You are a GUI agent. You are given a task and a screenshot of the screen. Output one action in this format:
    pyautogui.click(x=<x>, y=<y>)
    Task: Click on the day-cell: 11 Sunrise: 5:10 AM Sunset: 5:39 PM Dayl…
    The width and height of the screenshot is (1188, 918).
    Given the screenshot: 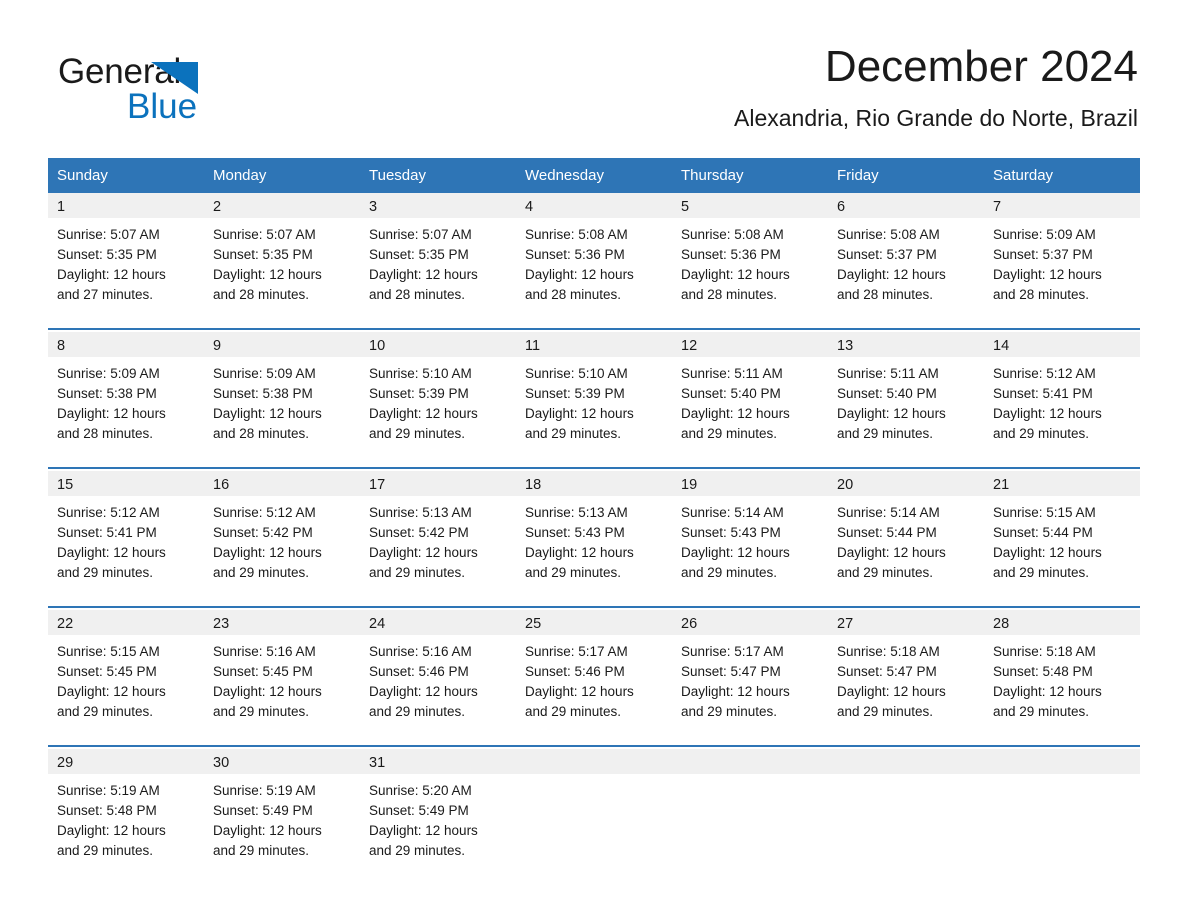 What is the action you would take?
    pyautogui.click(x=594, y=397)
    